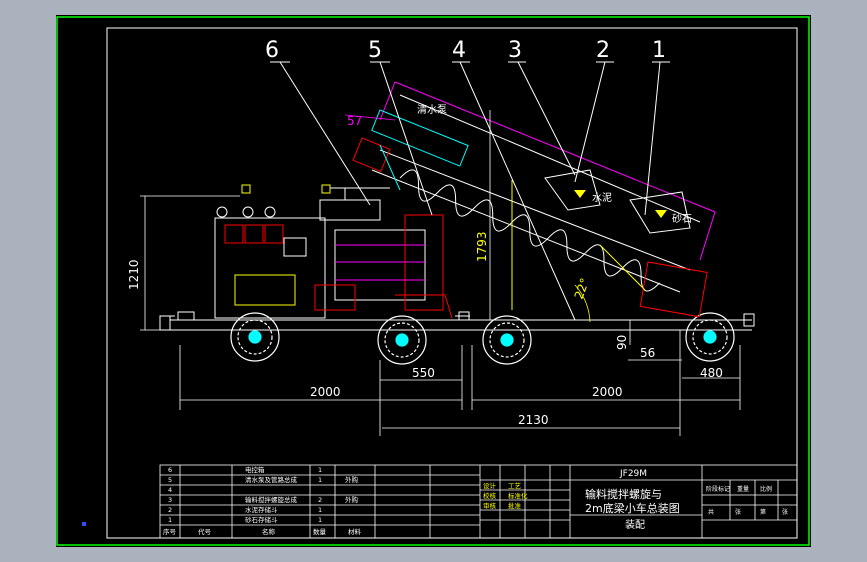  I want to click on callout-1: 1, so click(659, 50).